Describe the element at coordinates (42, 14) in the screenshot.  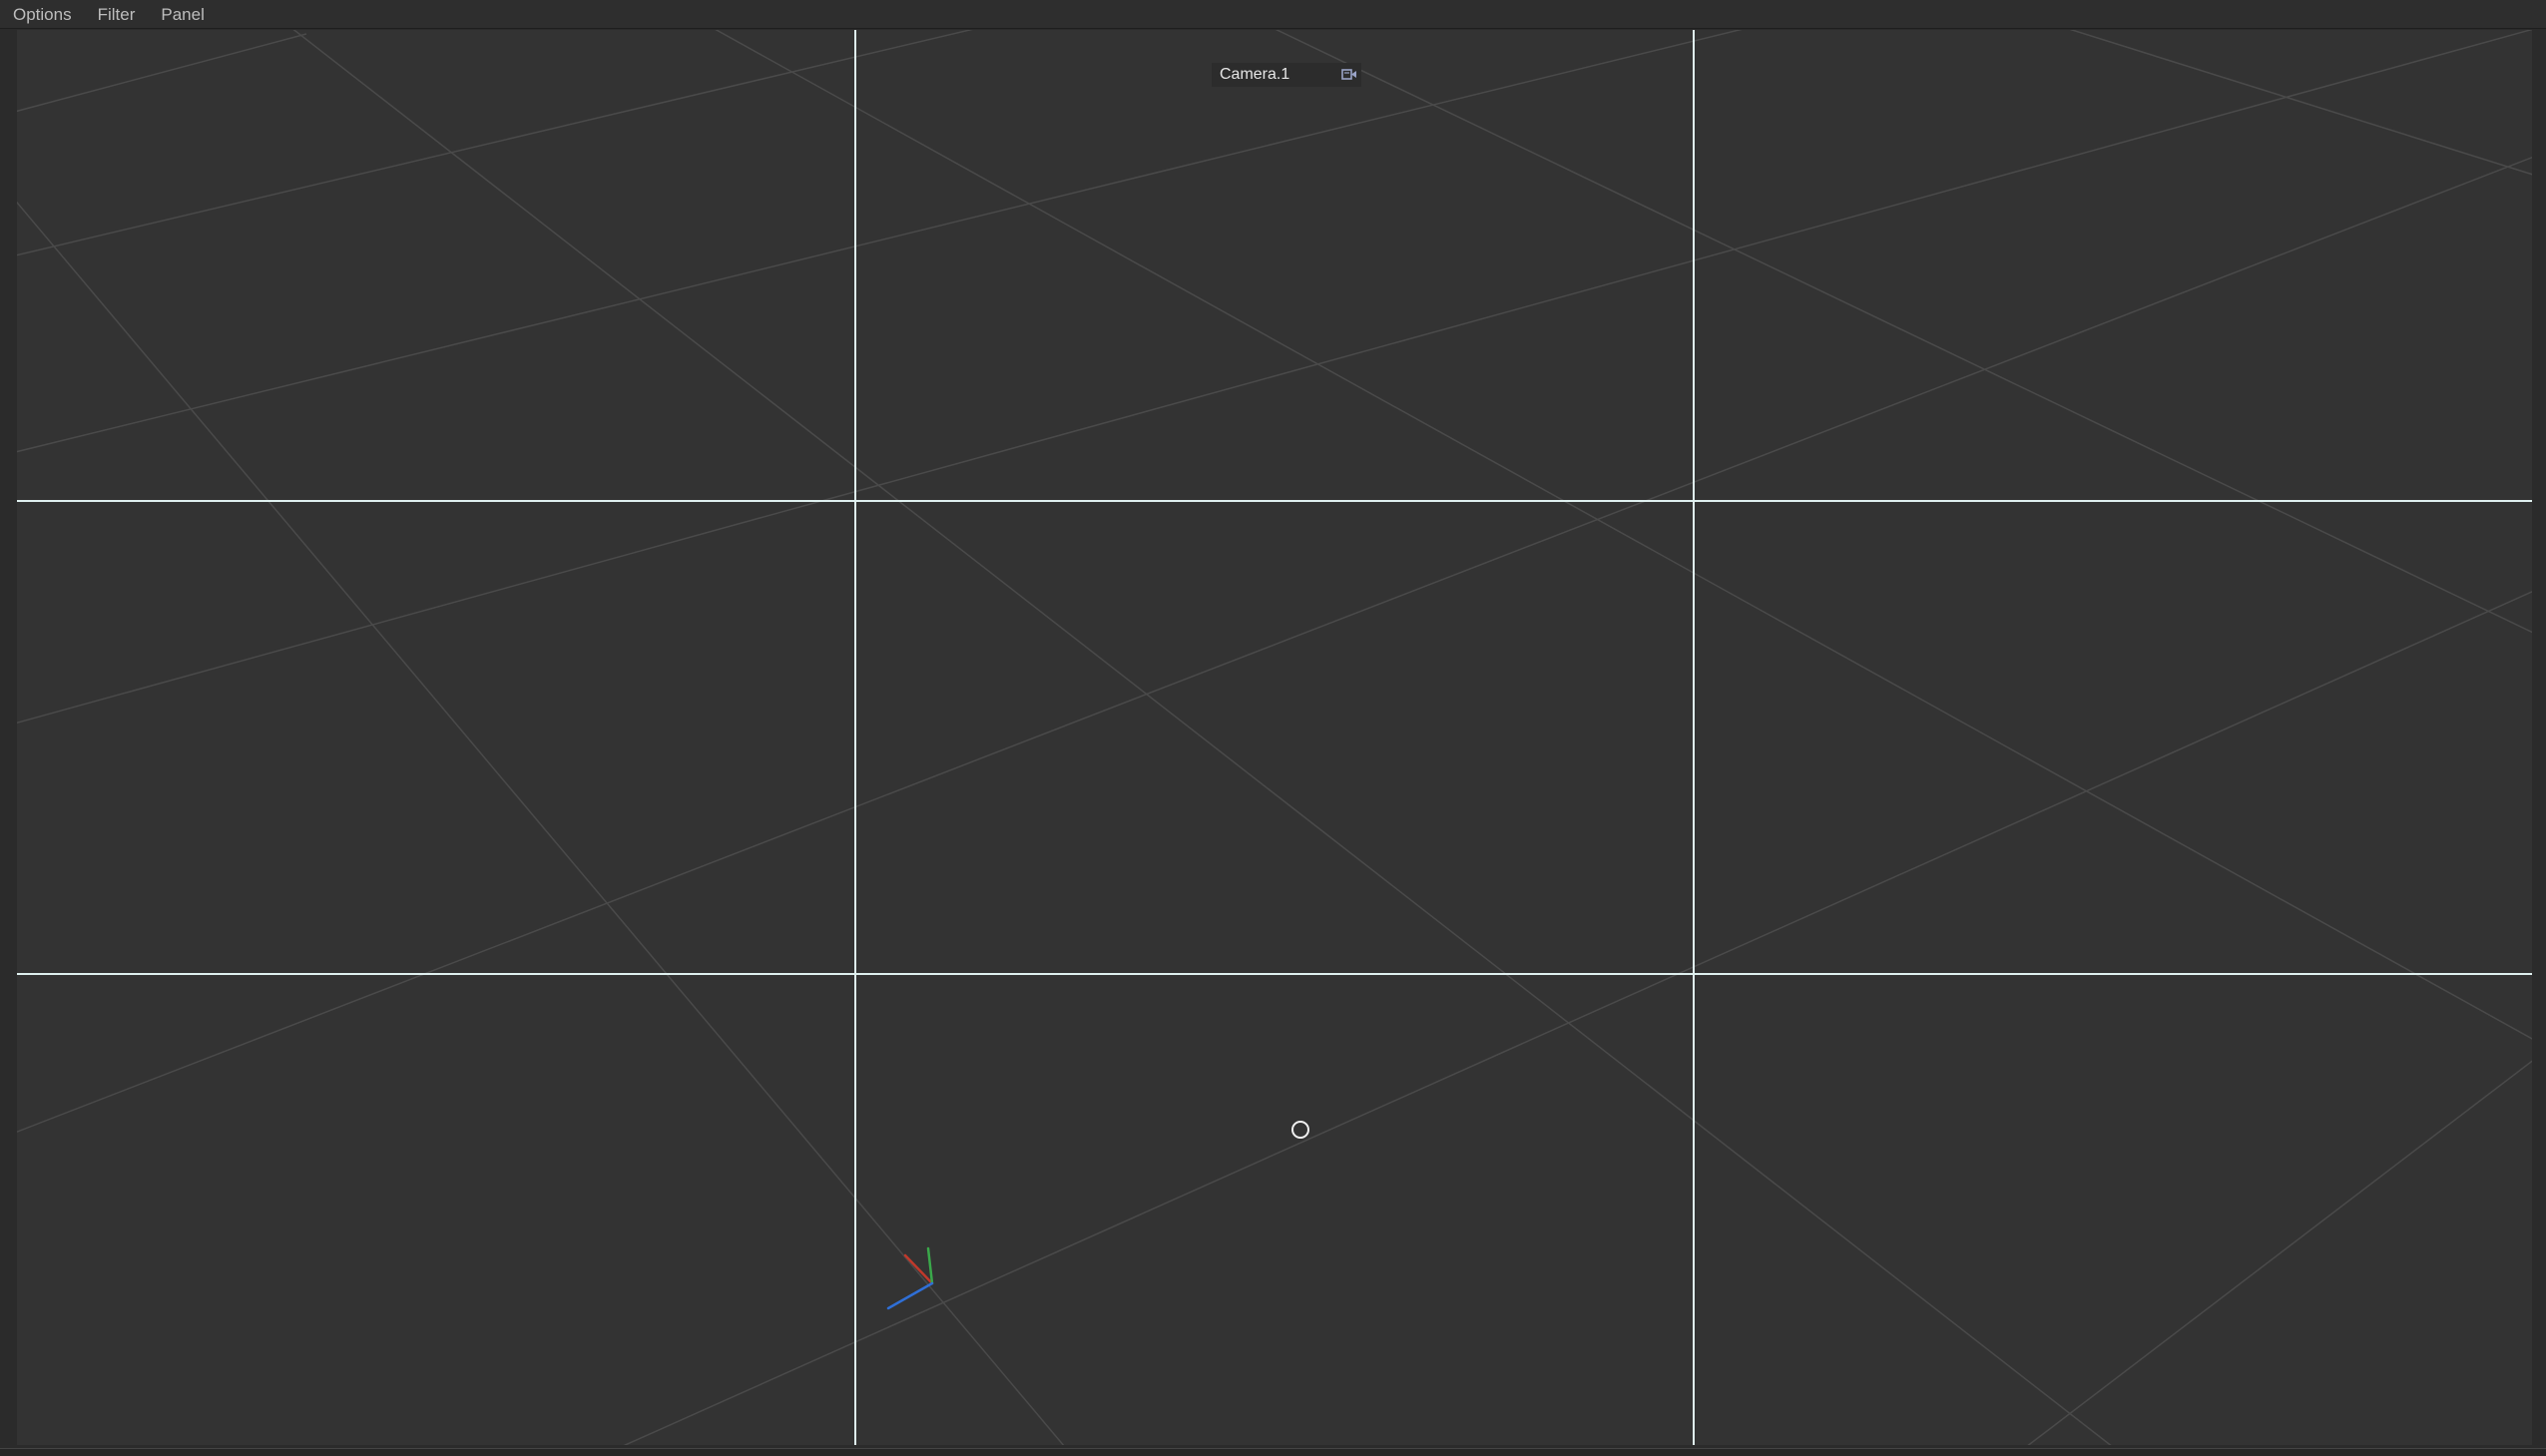
I see `menu-options: Options` at that location.